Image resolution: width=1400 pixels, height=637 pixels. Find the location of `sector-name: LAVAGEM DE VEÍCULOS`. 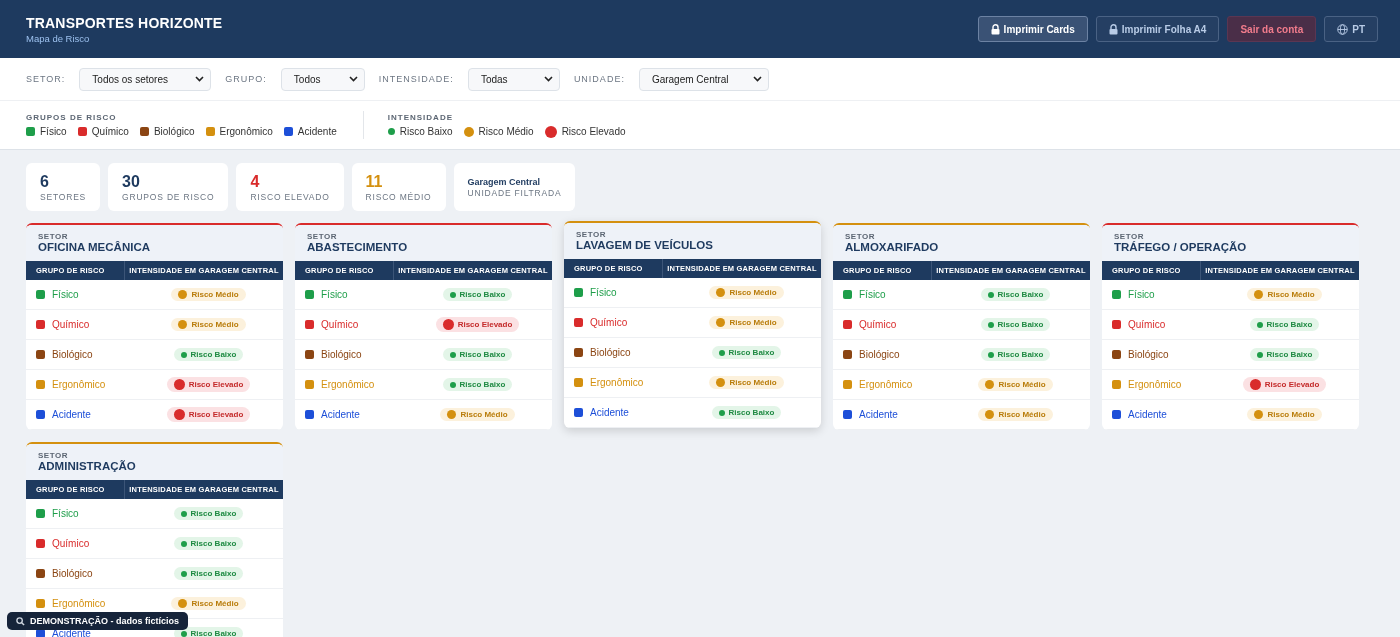

sector-name: LAVAGEM DE VEÍCULOS is located at coordinates (645, 245).